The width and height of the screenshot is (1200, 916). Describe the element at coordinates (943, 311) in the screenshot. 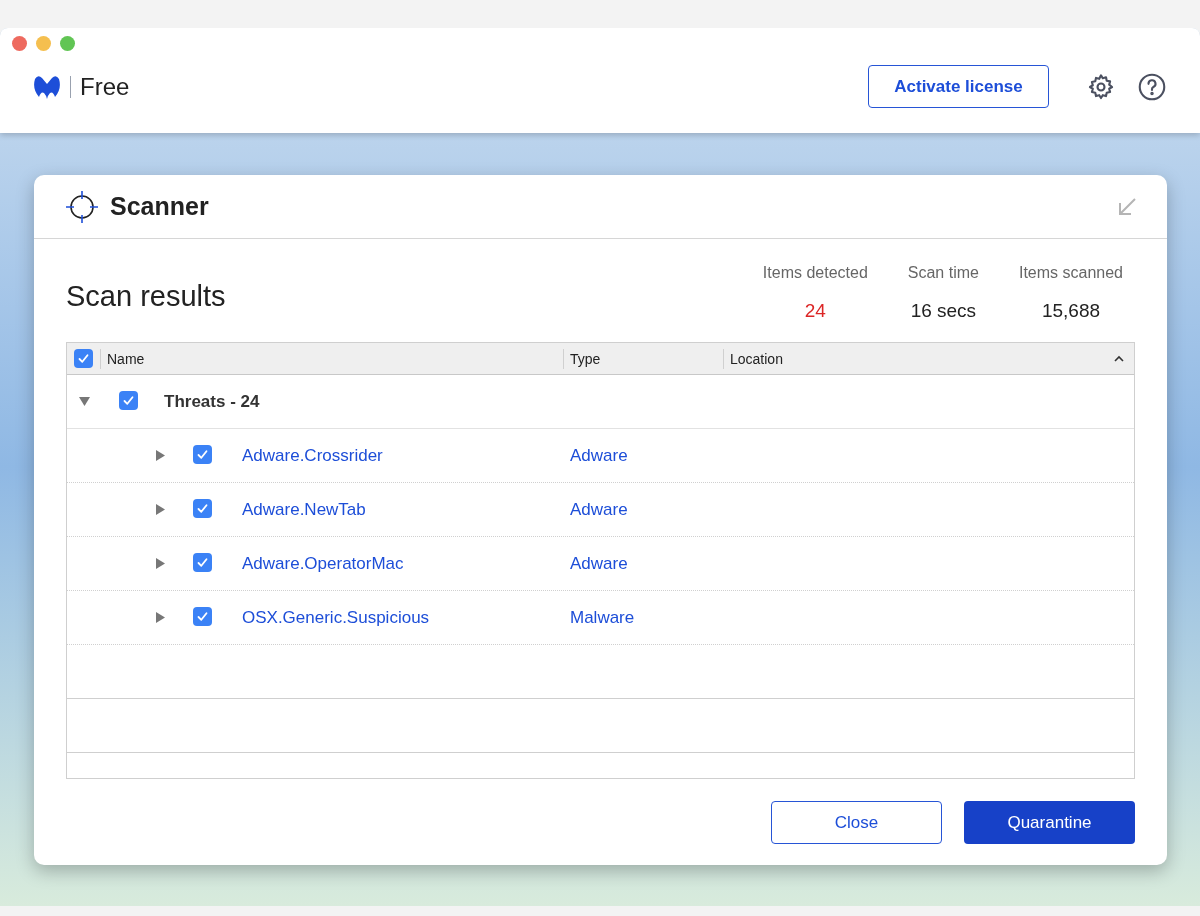

I see `stat-value: 16 secs` at that location.